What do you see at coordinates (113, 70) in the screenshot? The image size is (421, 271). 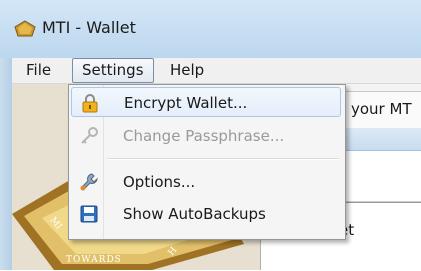 I see `menu-settings: Settings` at bounding box center [113, 70].